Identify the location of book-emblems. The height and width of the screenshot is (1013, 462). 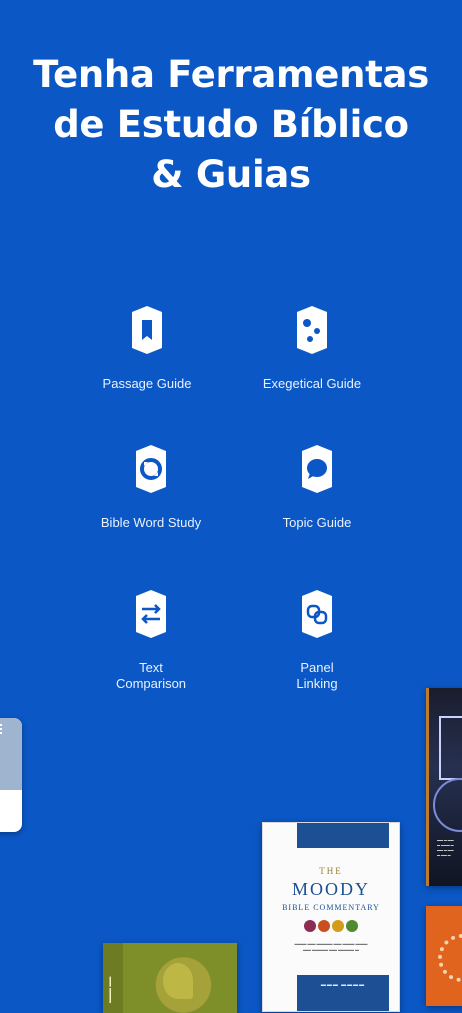
(331, 926).